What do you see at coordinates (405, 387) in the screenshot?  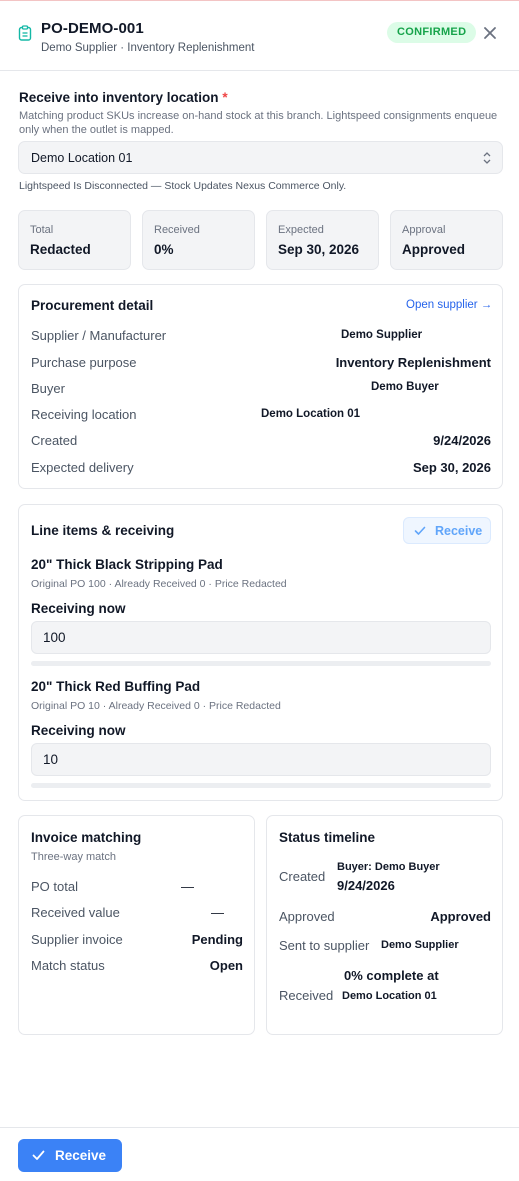 I see `kv-value: Demo Buyer` at bounding box center [405, 387].